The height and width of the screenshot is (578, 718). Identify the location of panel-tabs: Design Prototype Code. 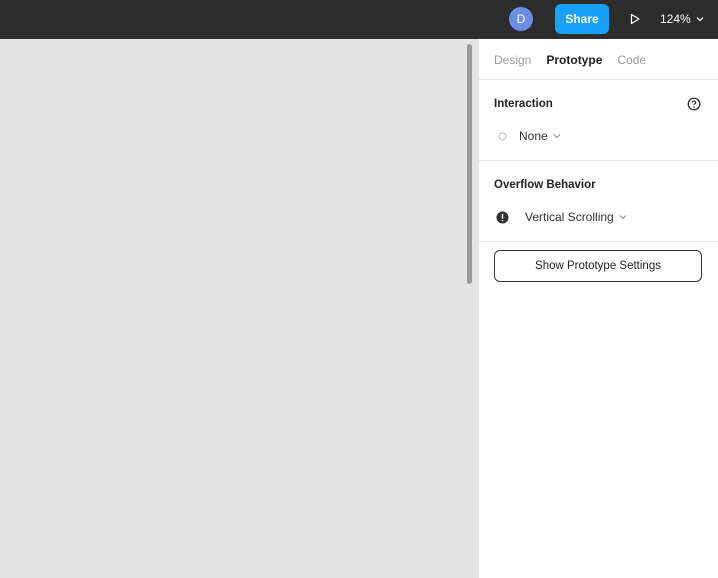
(570, 60).